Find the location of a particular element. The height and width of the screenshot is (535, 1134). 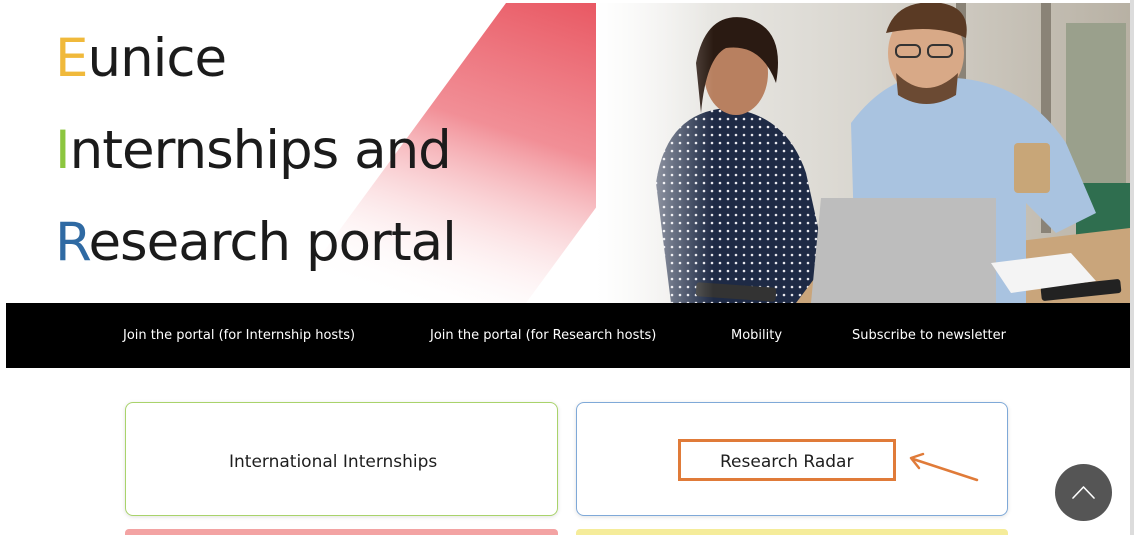

title-line-1: Eunice is located at coordinates (255, 59).